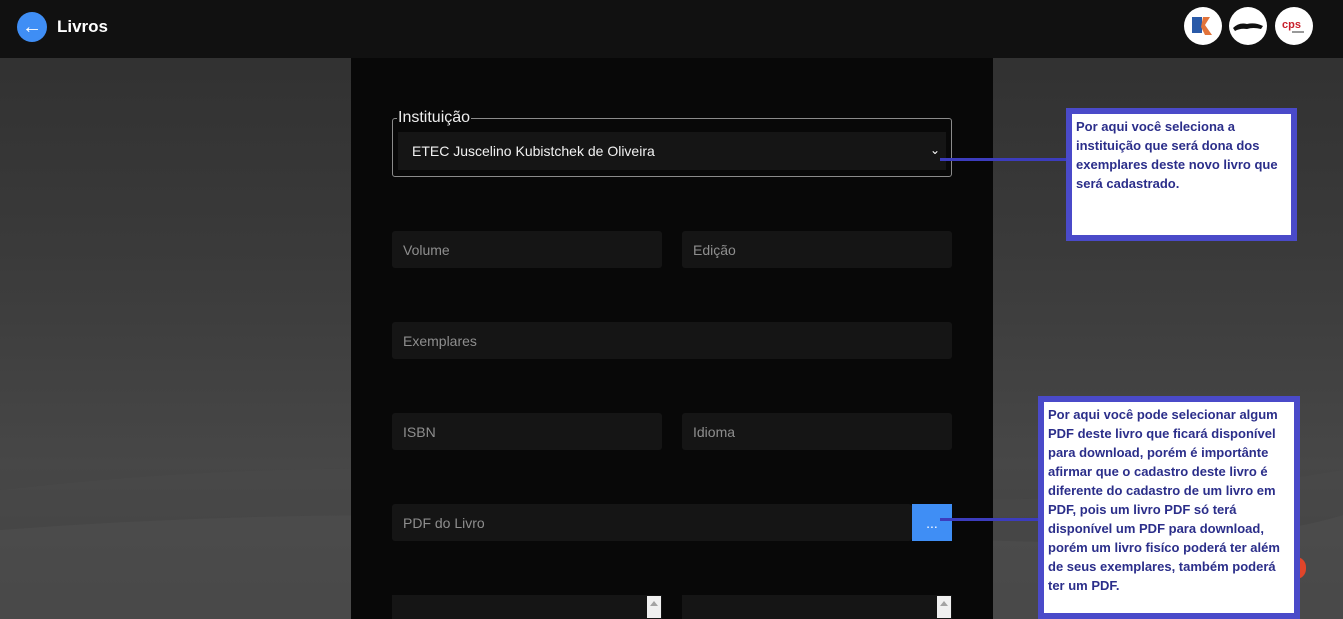  What do you see at coordinates (671, 29) in the screenshot?
I see `top-bar: ← Livros cps` at bounding box center [671, 29].